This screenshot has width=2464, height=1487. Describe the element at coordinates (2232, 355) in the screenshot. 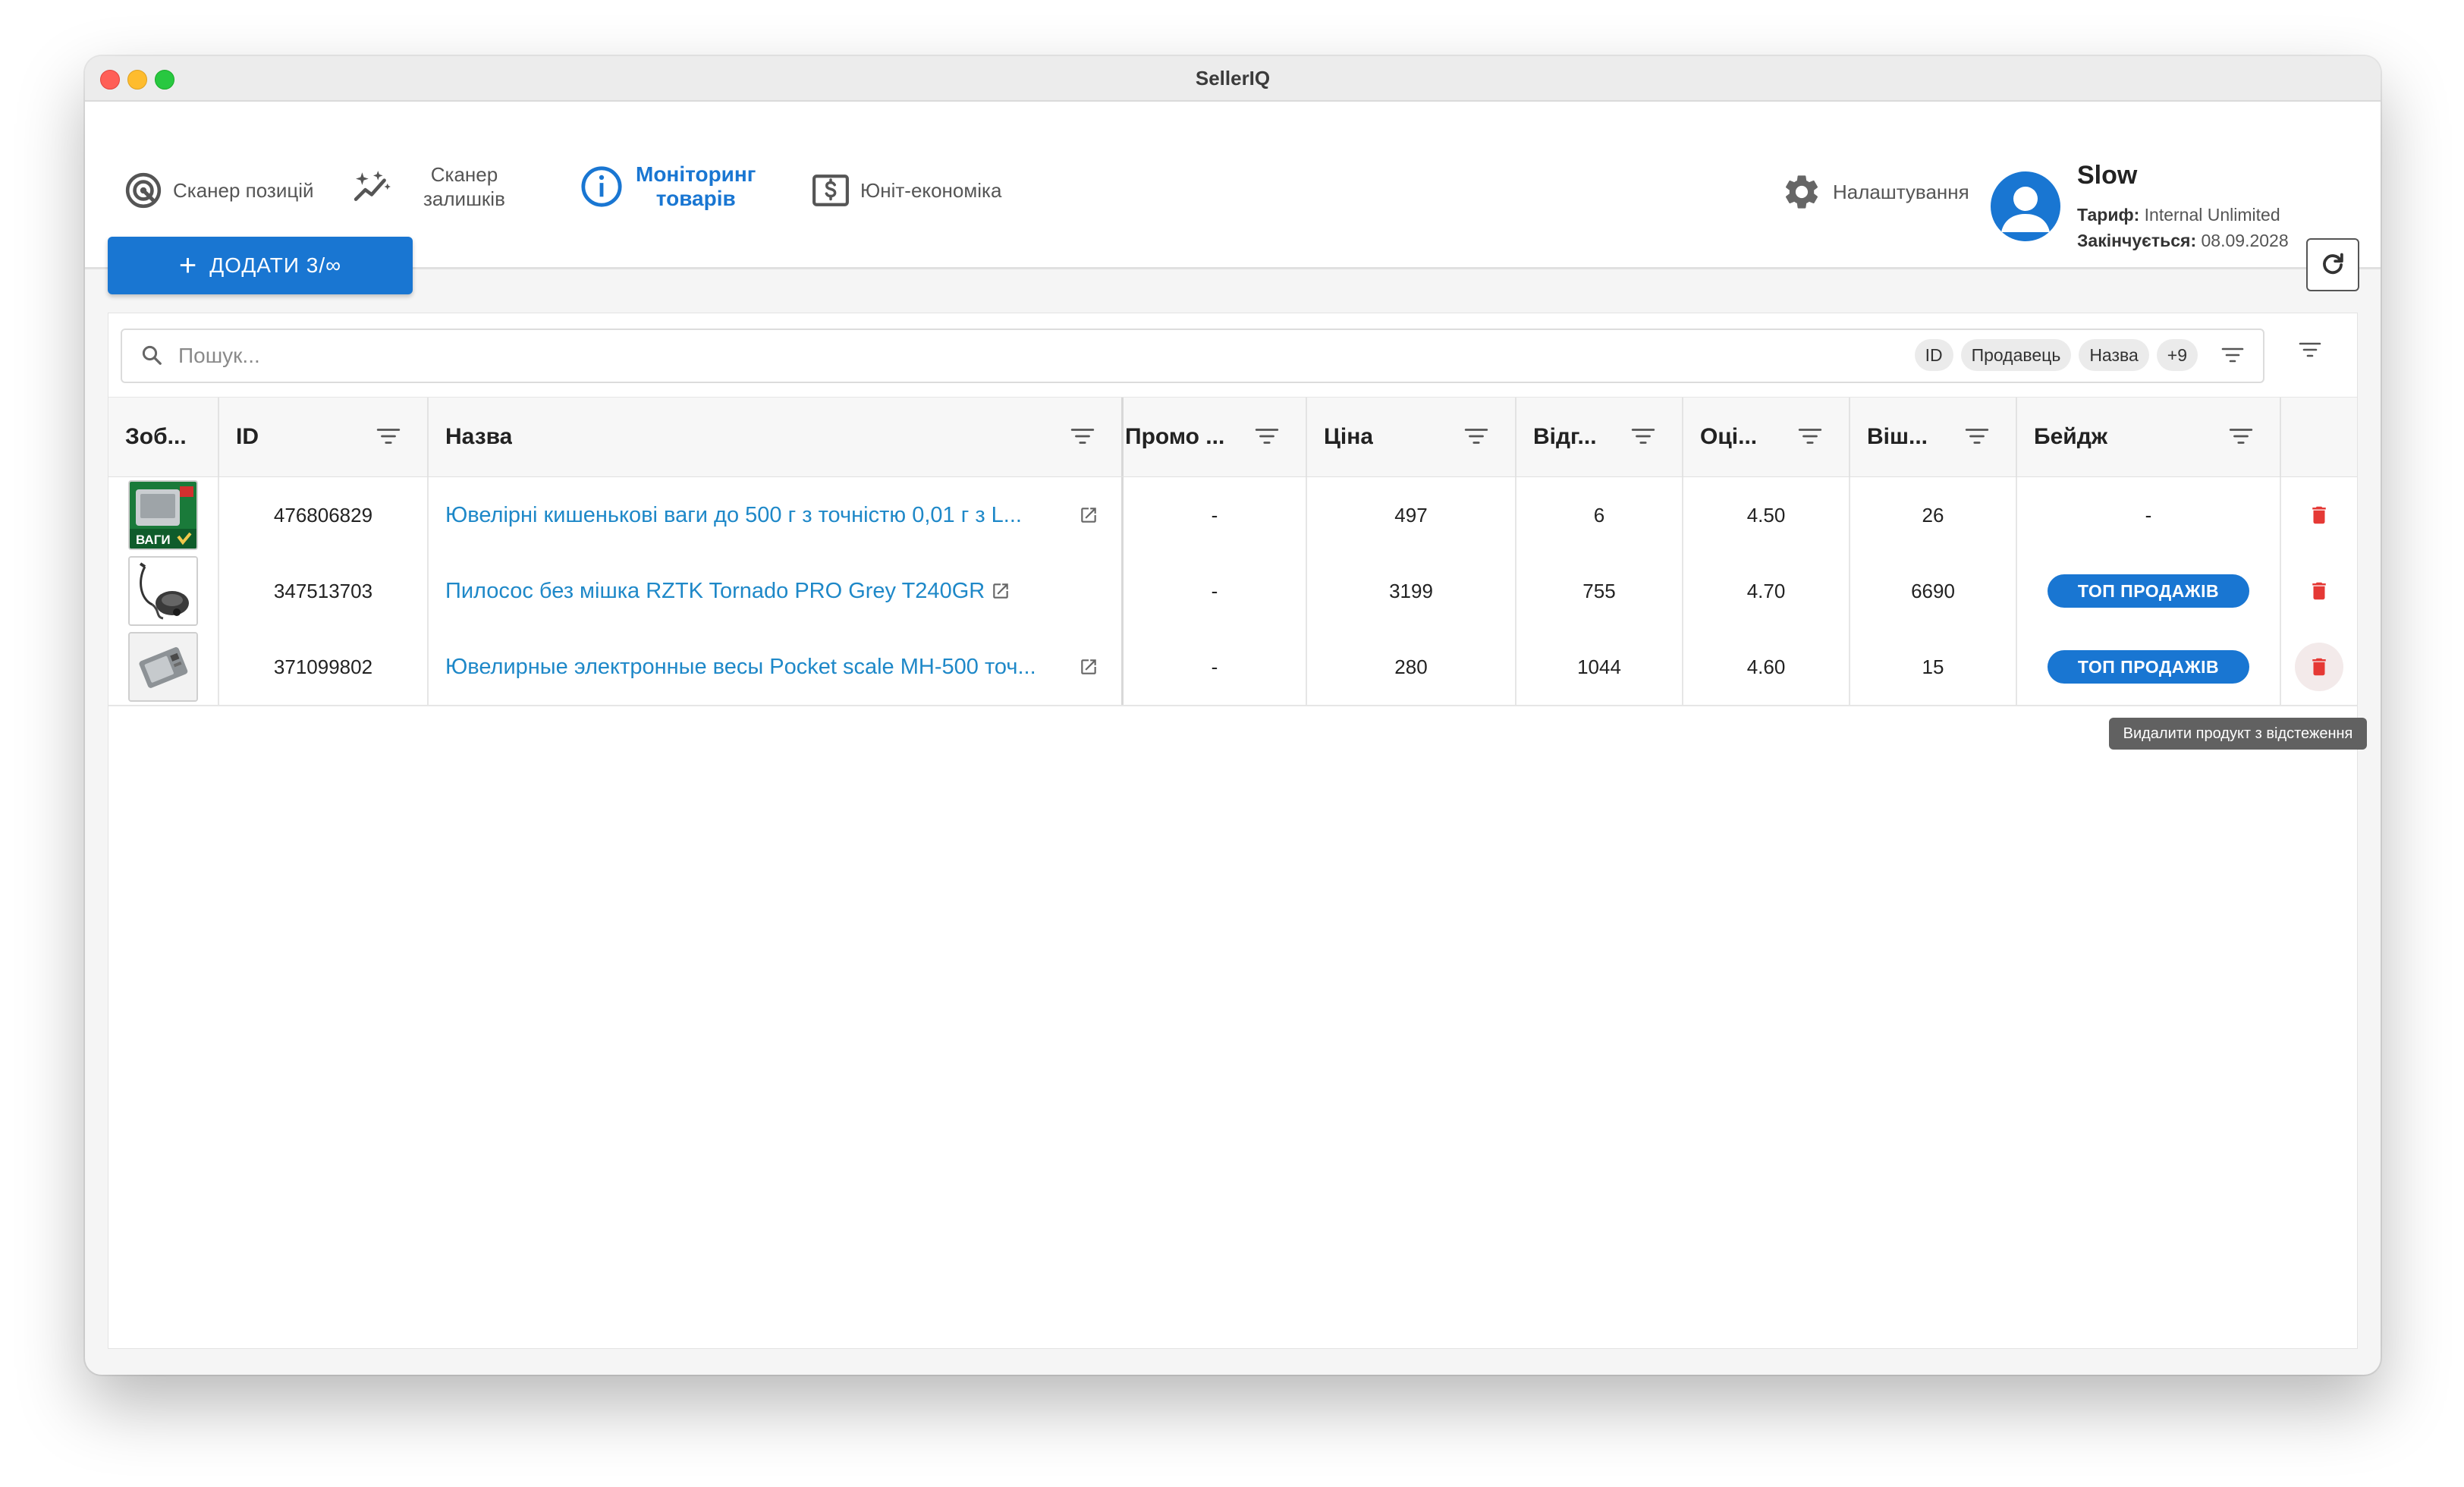

I see `search-filter-icon` at that location.